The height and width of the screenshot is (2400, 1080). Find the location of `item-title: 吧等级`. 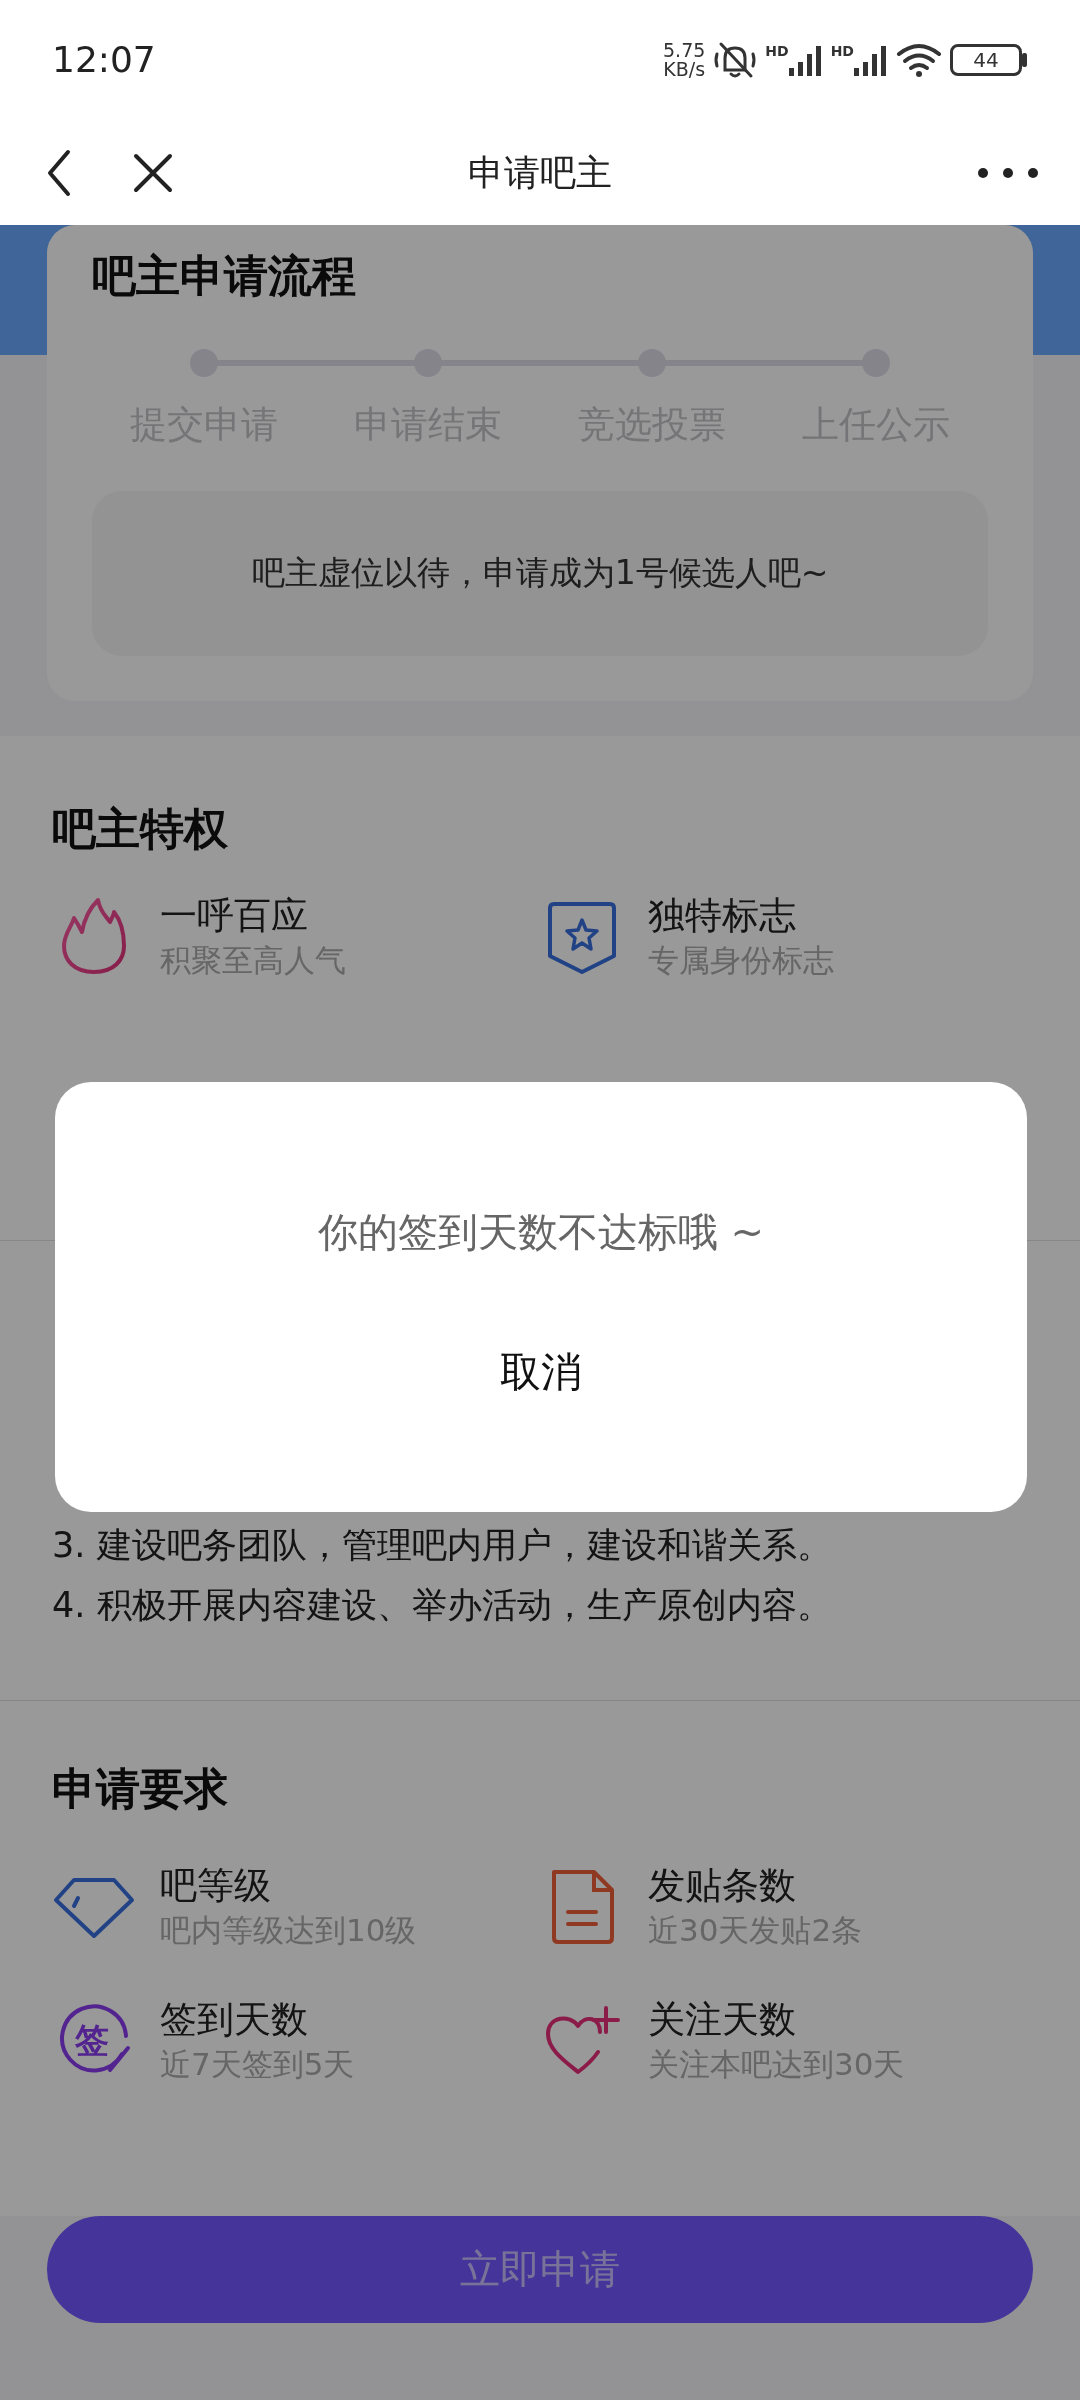

item-title: 吧等级 is located at coordinates (216, 1885).